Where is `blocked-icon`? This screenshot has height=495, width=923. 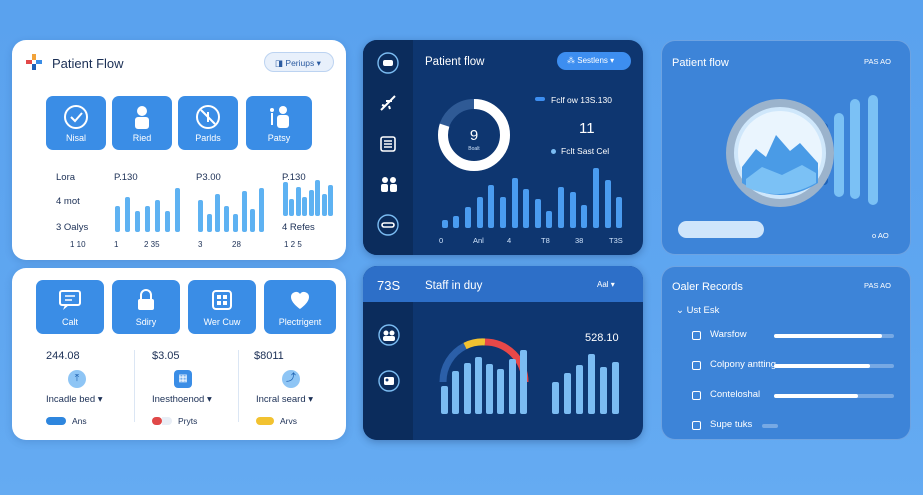
blocked-icon is located at coordinates (208, 117).